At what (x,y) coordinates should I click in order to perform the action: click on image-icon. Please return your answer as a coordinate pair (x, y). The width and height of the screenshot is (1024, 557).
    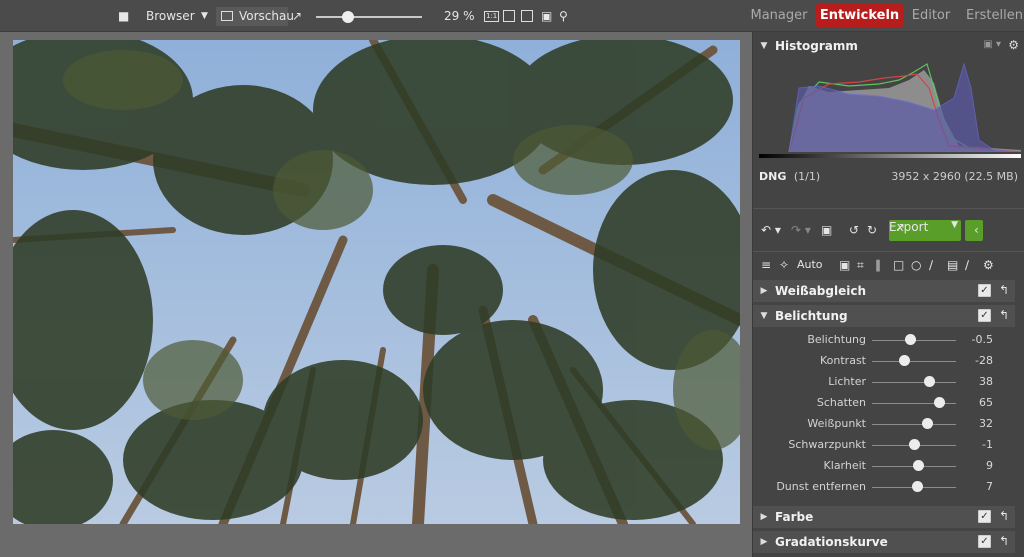
    Looking at the image, I should click on (227, 16).